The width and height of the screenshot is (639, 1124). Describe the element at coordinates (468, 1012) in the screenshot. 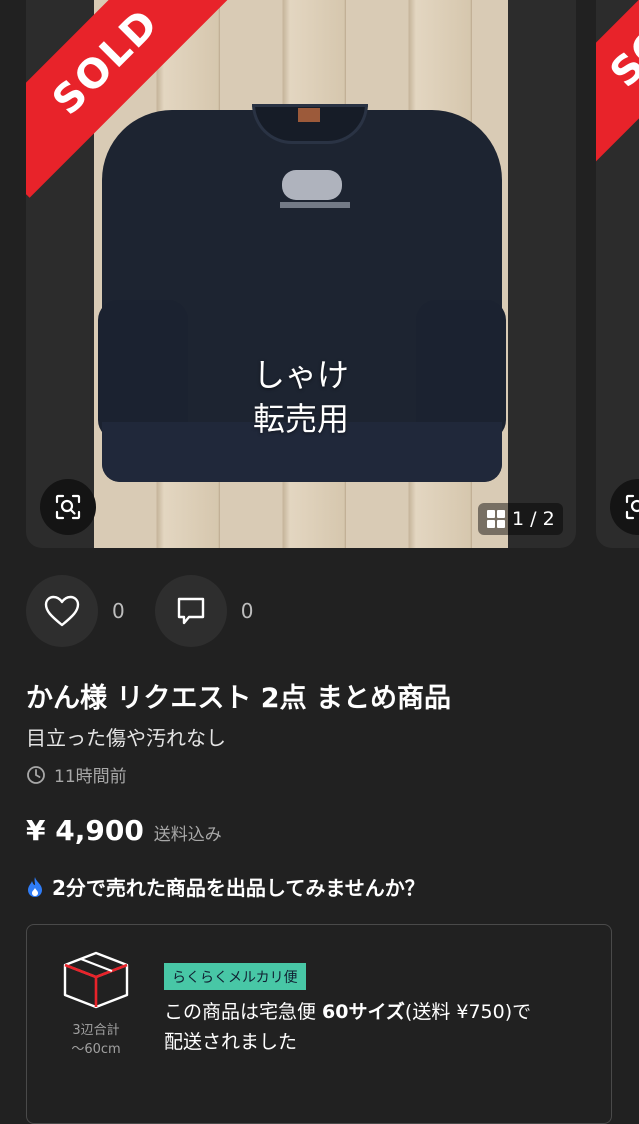

I see `shipping-fee: (送料 ¥750)で` at that location.